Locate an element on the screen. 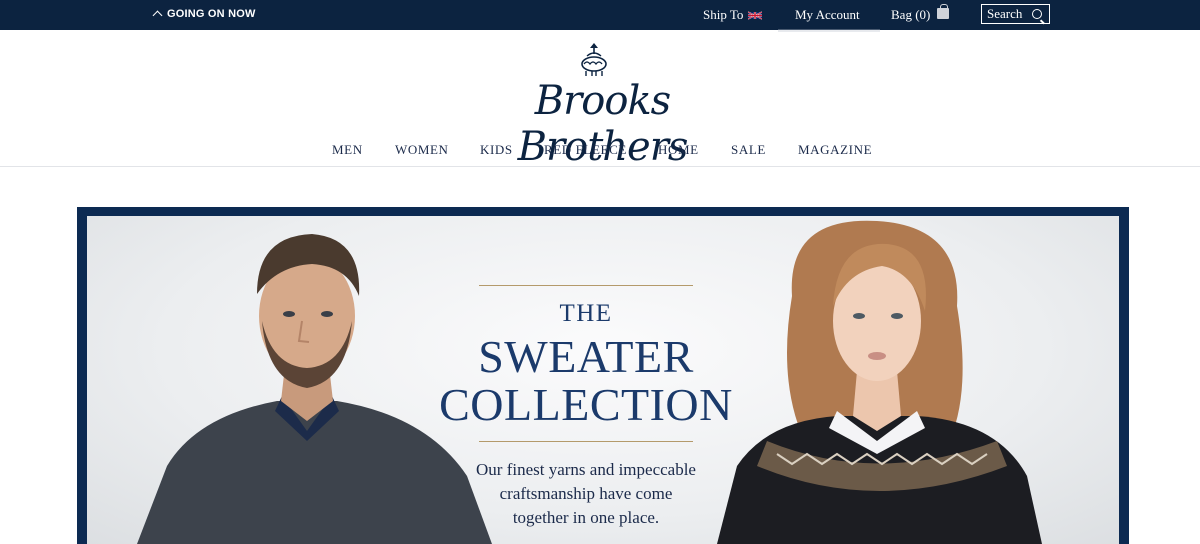  hero-tagline-line3: together in one place. is located at coordinates (586, 517).